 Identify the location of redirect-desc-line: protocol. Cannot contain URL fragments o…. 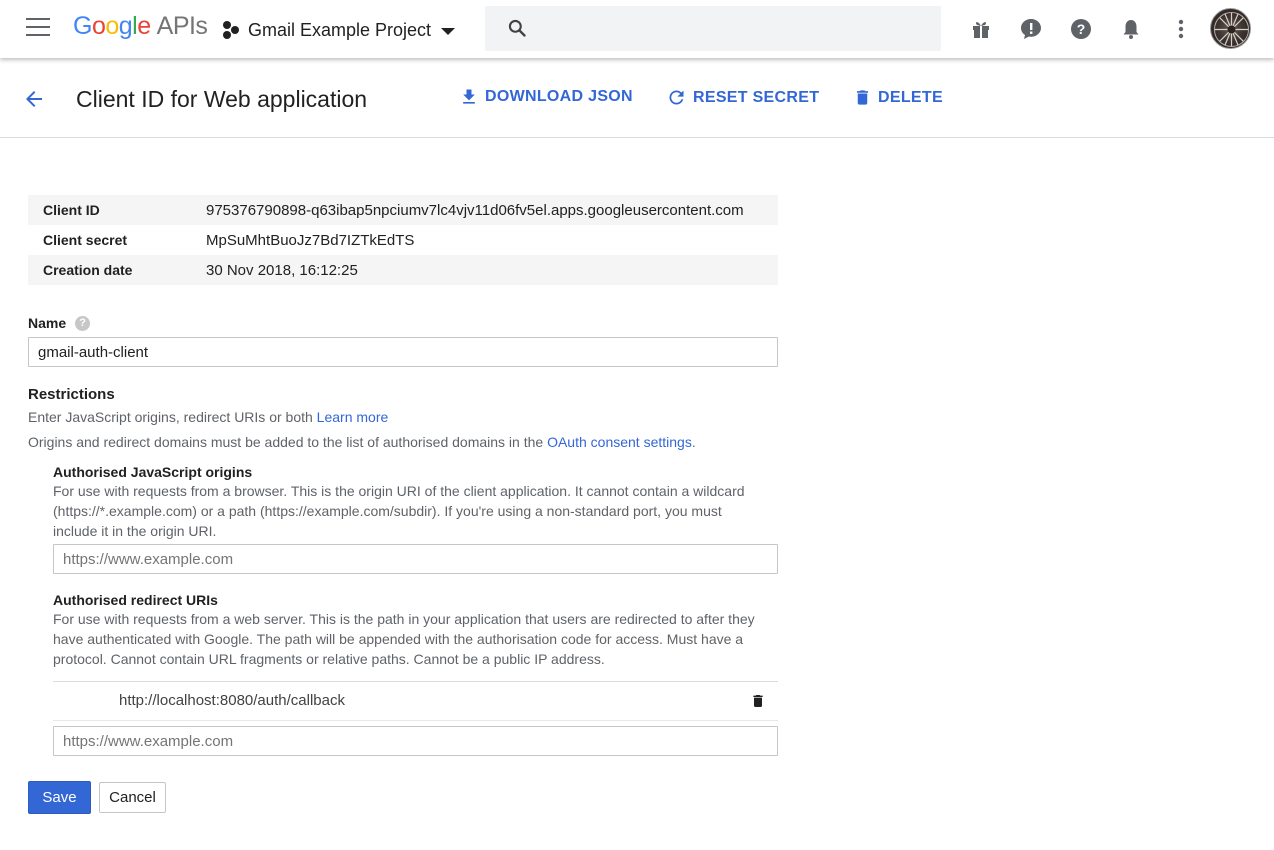
(329, 659).